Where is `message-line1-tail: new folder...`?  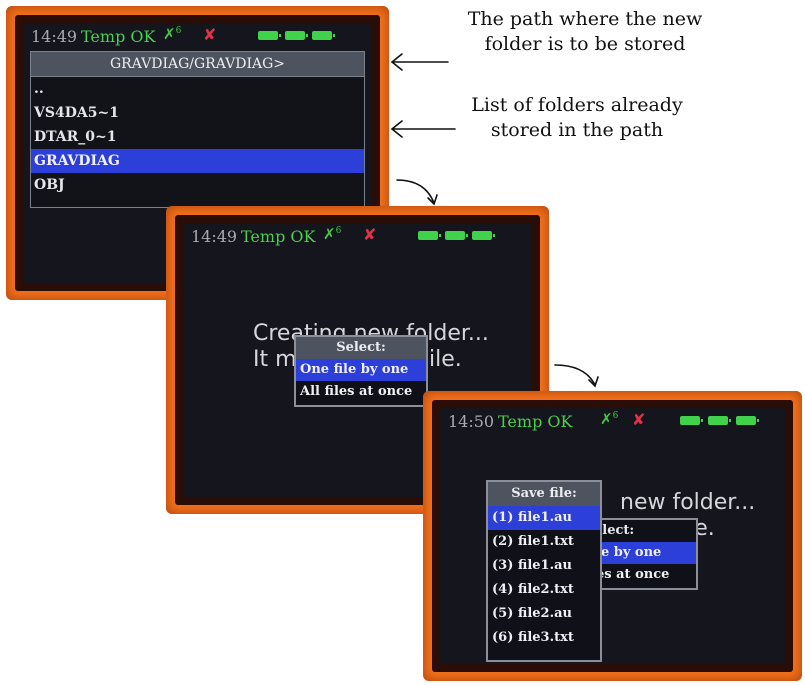 message-line1-tail: new folder... is located at coordinates (688, 502).